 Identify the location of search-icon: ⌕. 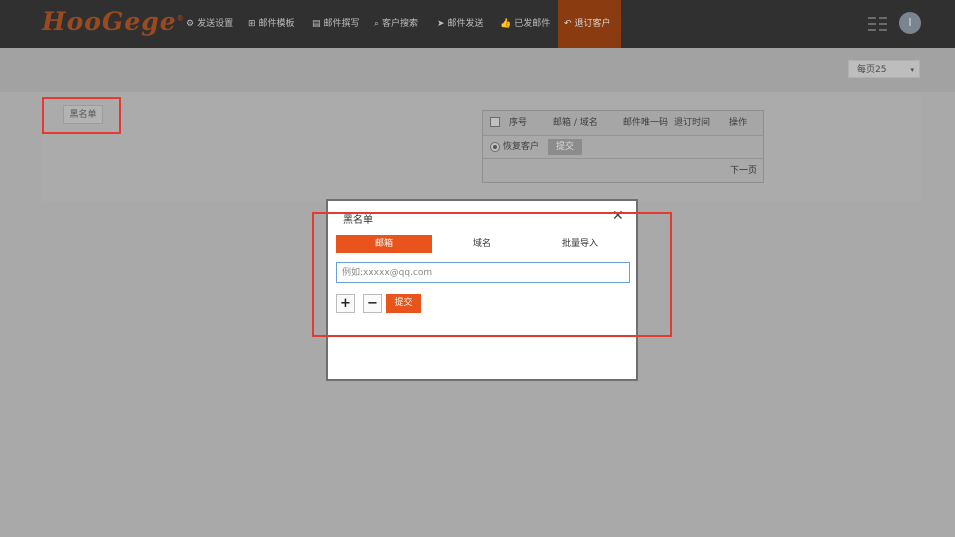
(377, 24).